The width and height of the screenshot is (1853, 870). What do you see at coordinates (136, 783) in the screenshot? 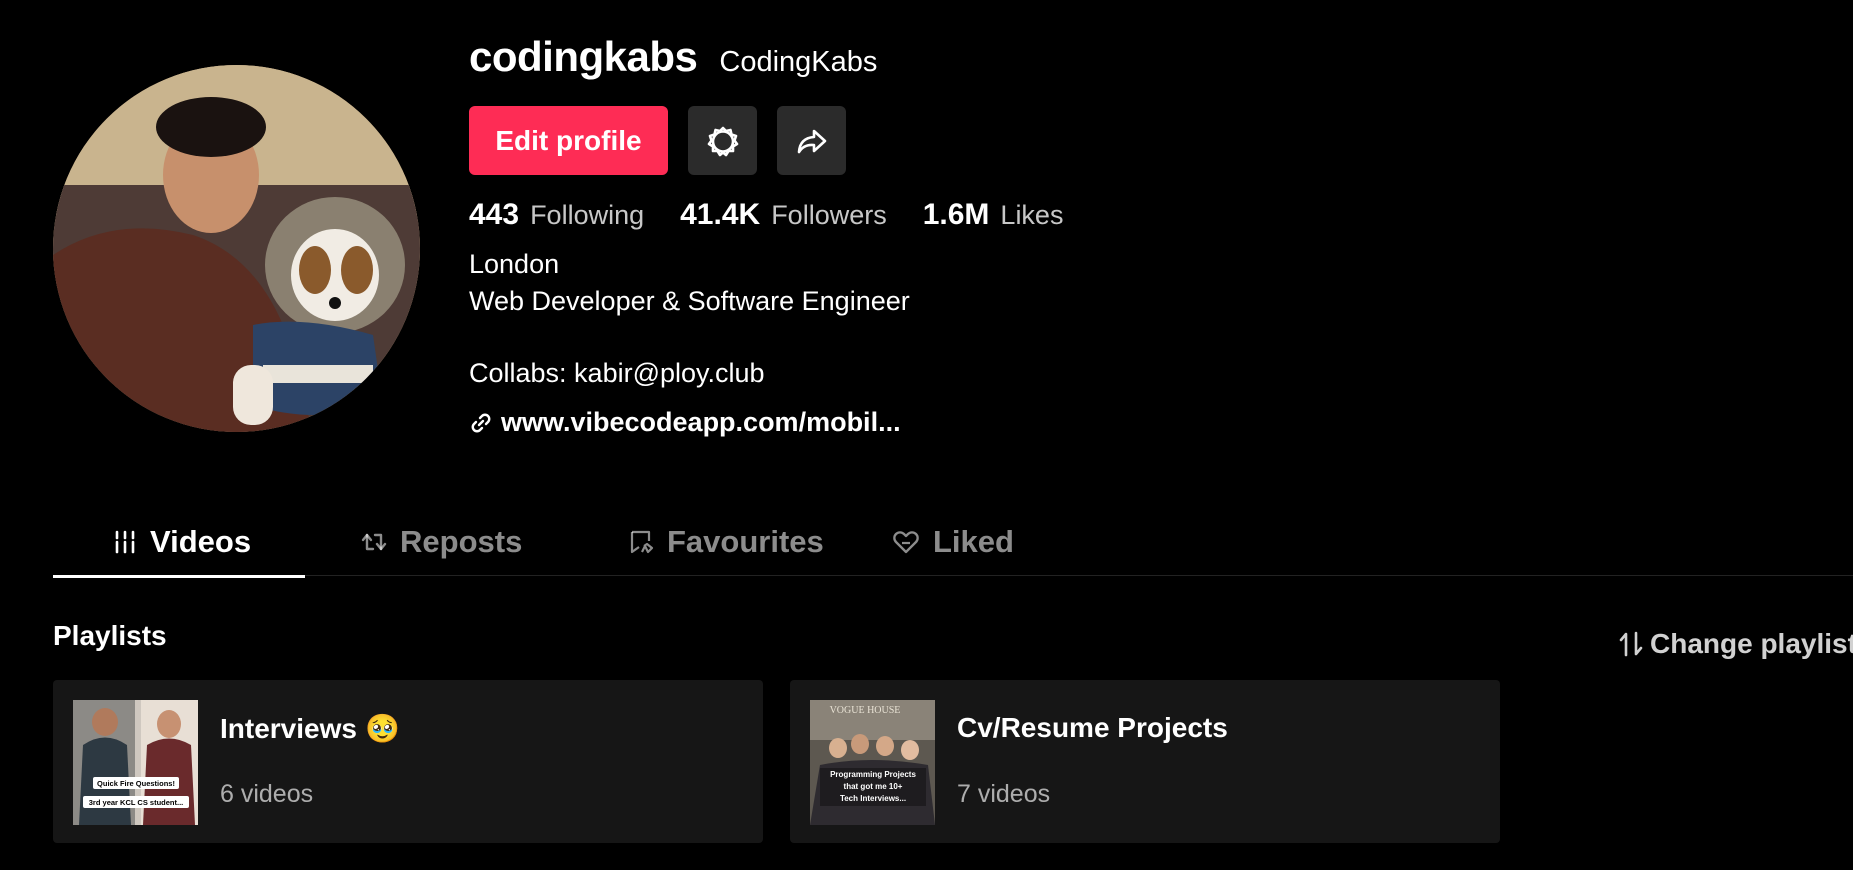
I see `thumbnail-caption-1: Quick Fire Questions!` at bounding box center [136, 783].